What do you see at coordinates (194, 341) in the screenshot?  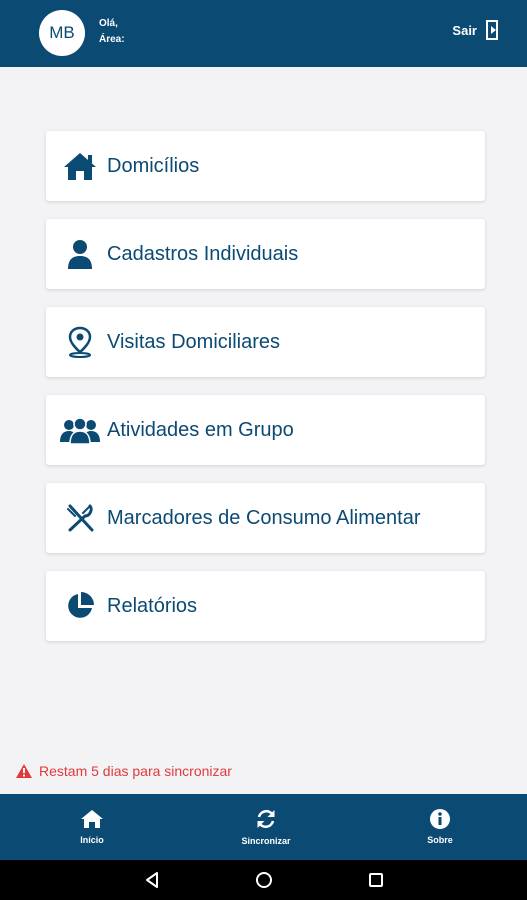 I see `menu-item-label: Visitas Domiciliares` at bounding box center [194, 341].